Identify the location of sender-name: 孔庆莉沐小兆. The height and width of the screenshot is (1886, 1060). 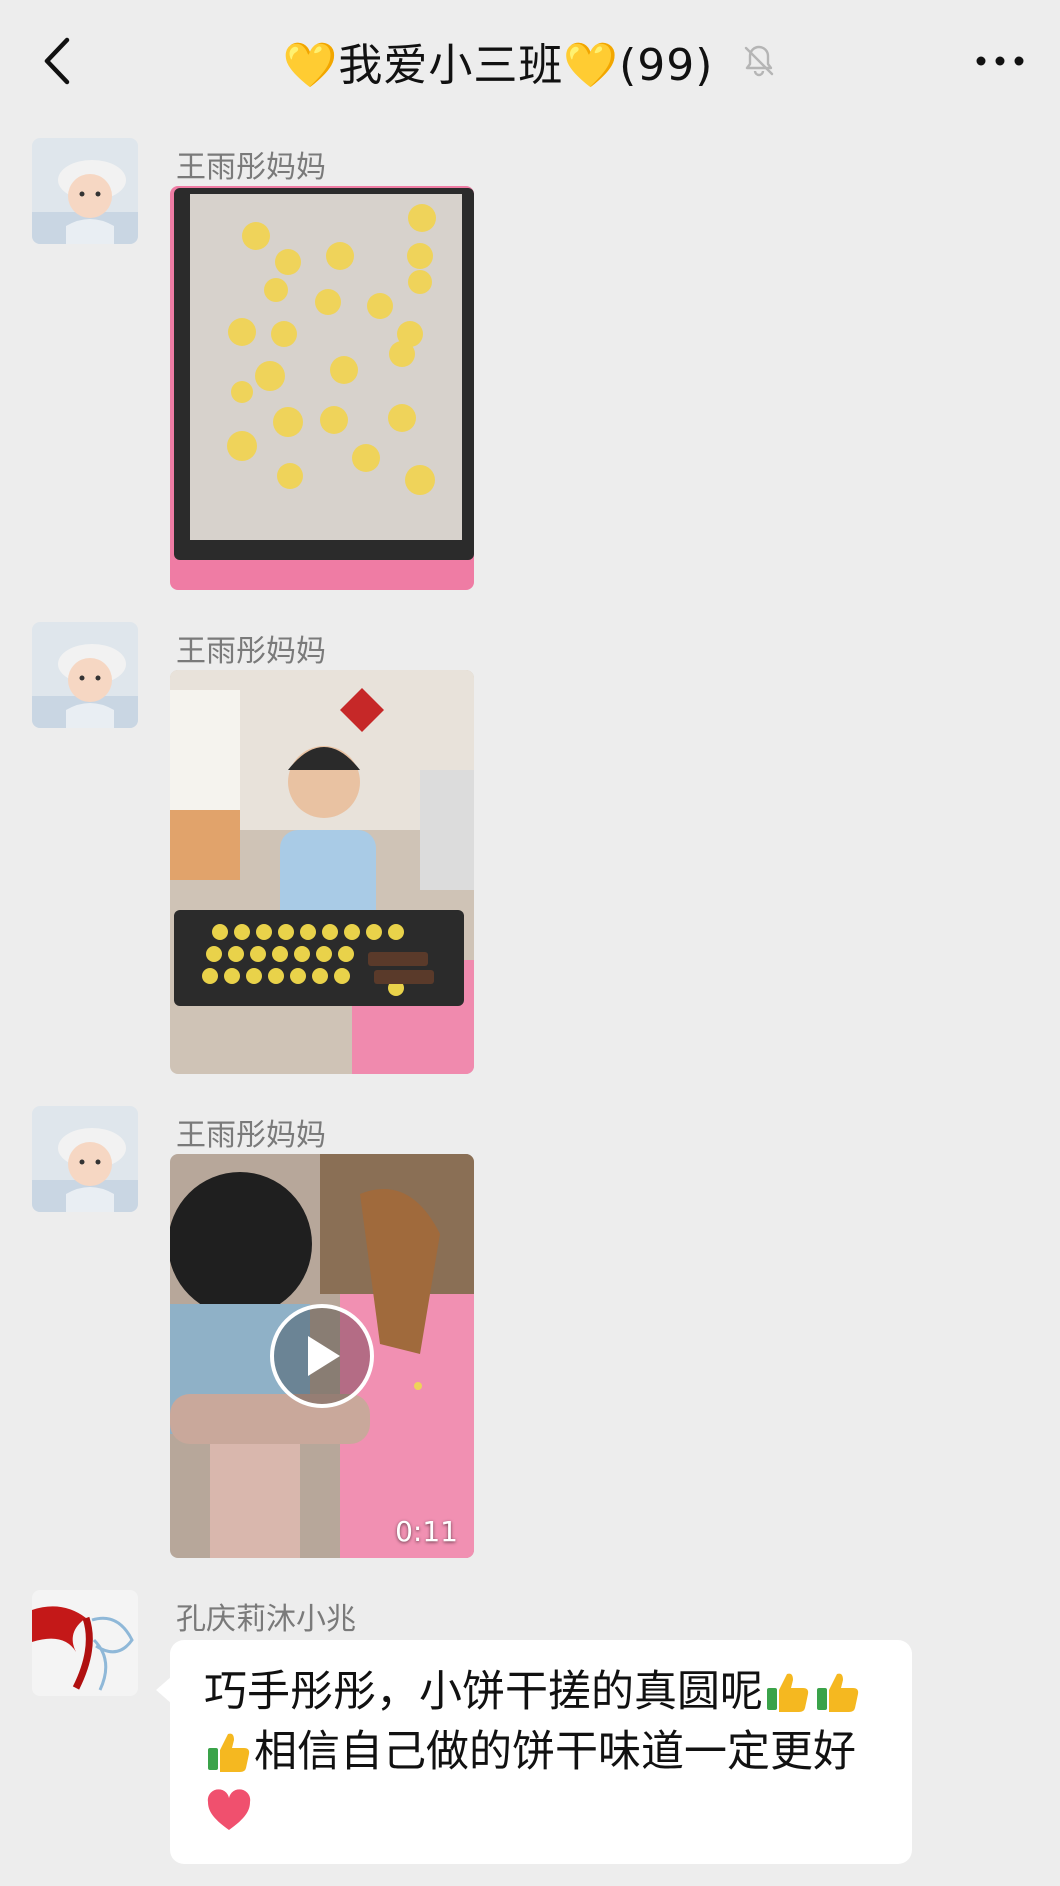
(266, 1619).